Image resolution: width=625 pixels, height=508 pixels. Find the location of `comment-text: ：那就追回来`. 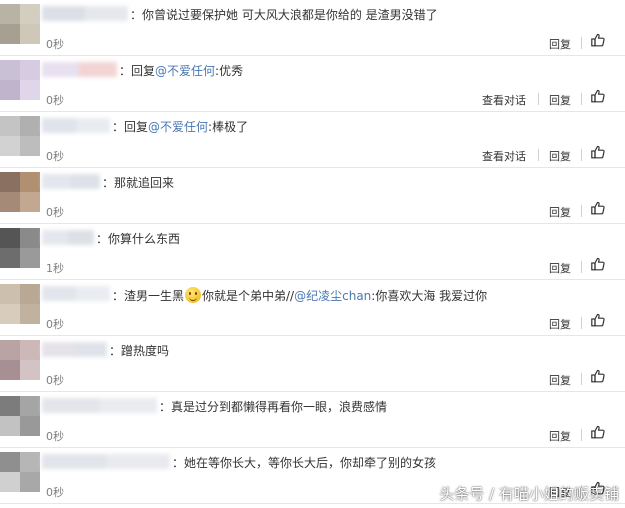

comment-text: ：那就追回来 is located at coordinates (138, 183).